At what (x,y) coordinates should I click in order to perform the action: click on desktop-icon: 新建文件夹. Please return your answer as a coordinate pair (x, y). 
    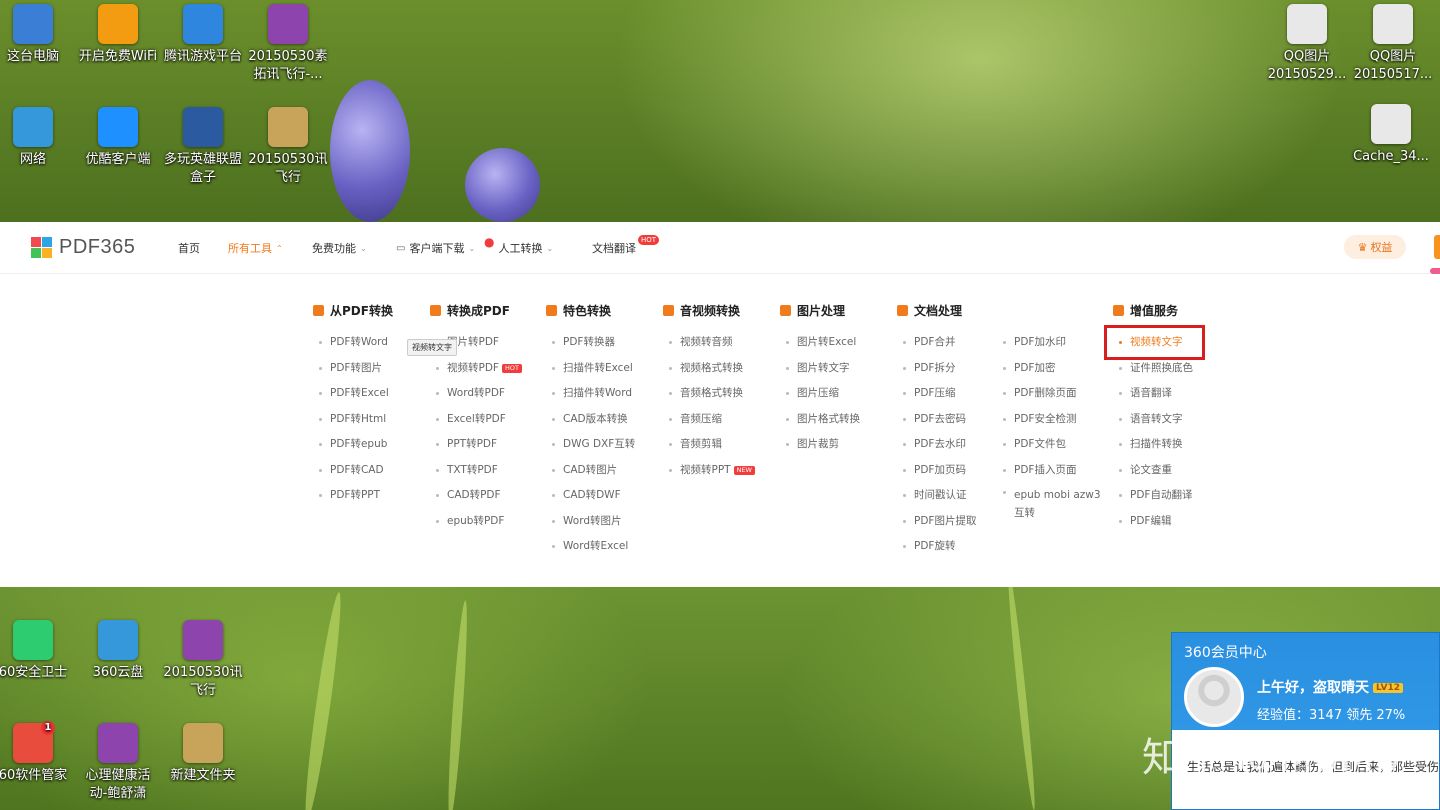
    Looking at the image, I should click on (203, 754).